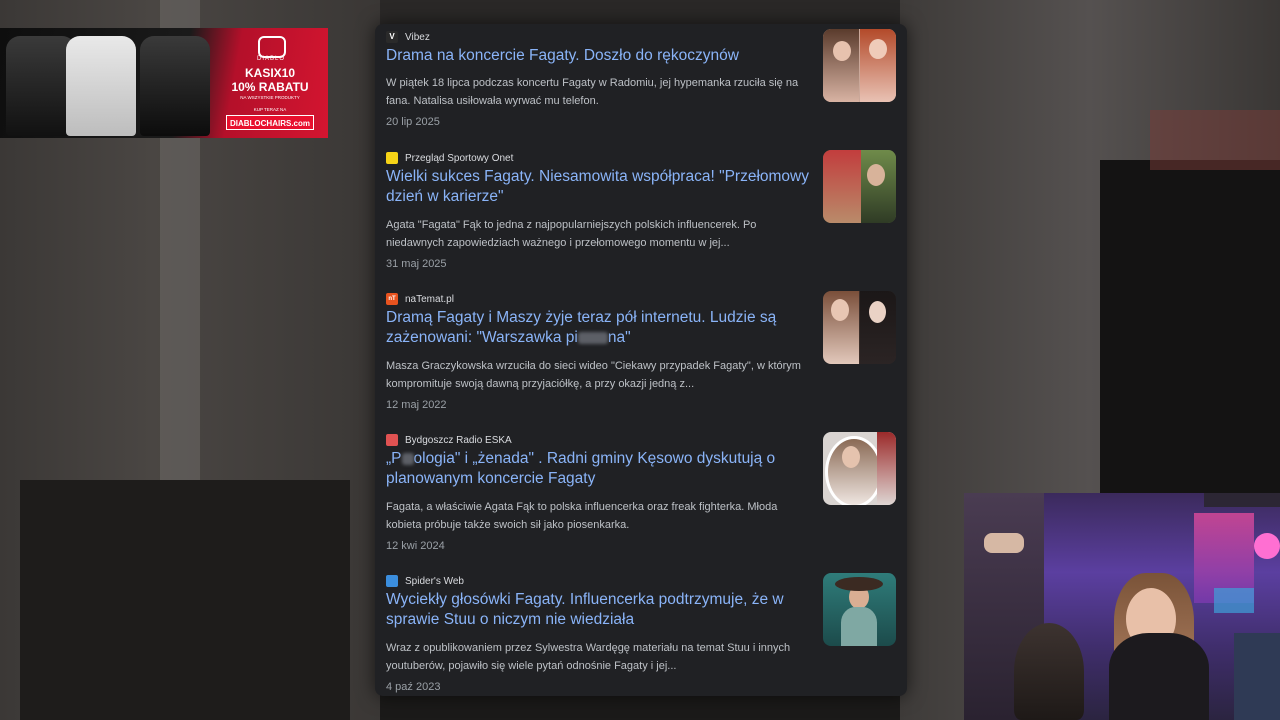  What do you see at coordinates (859, 186) in the screenshot?
I see `collage-photo-icon` at bounding box center [859, 186].